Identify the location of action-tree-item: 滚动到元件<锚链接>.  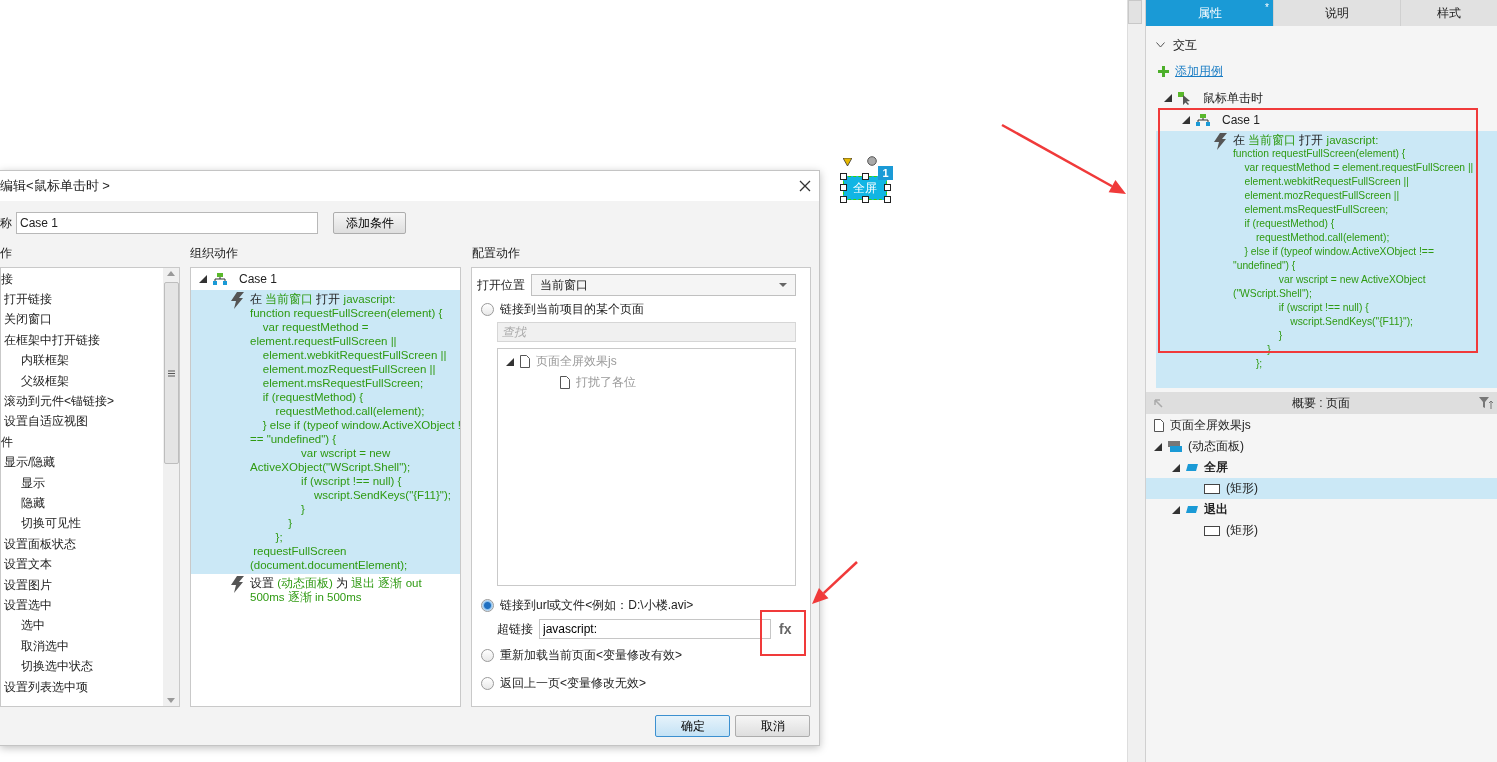
(82, 401).